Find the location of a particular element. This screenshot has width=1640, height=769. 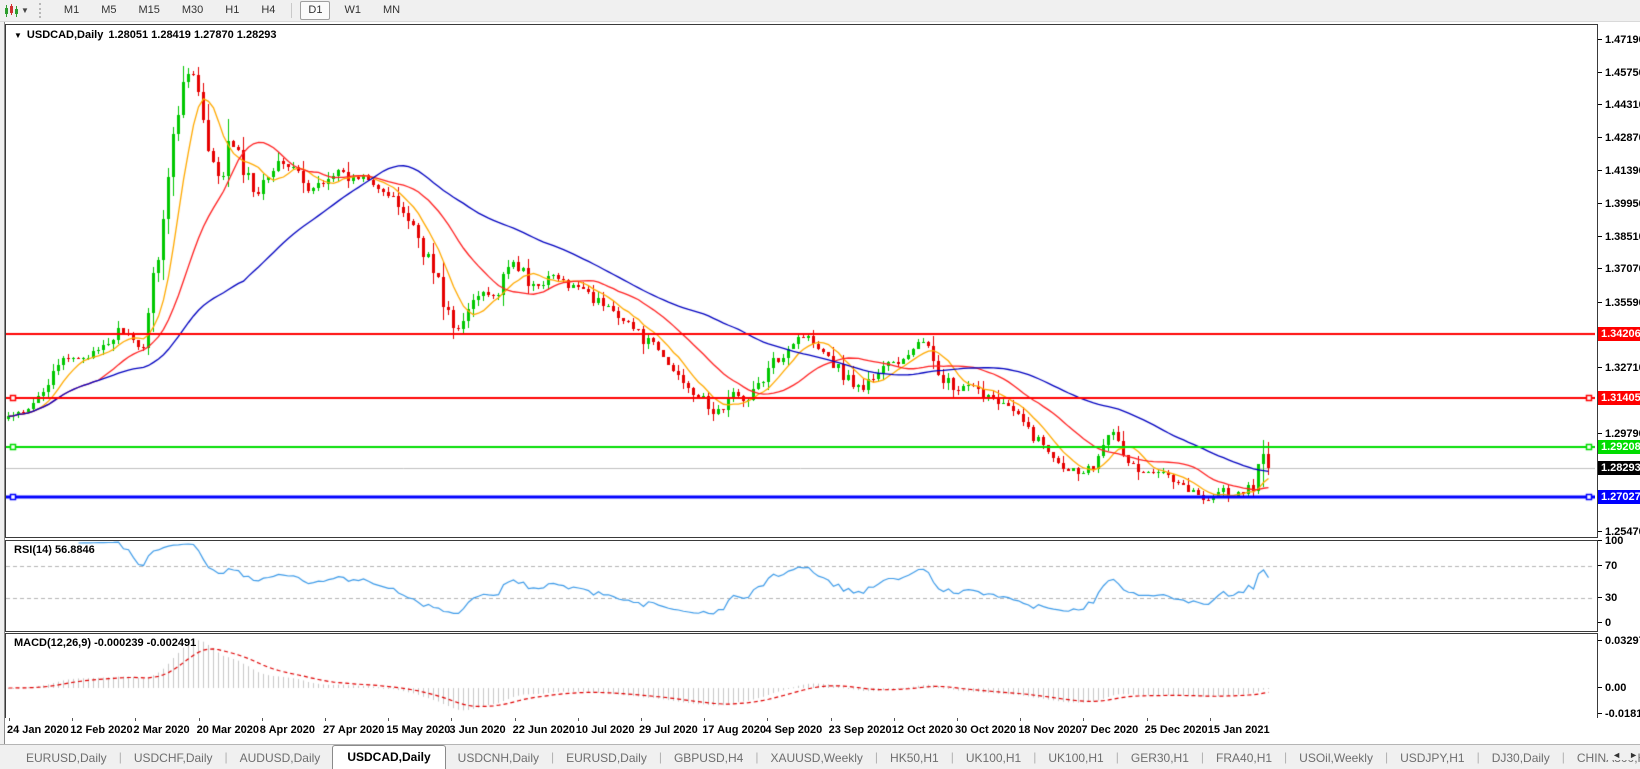

tab-ger30-h1: GER30,H1 is located at coordinates (1160, 758).